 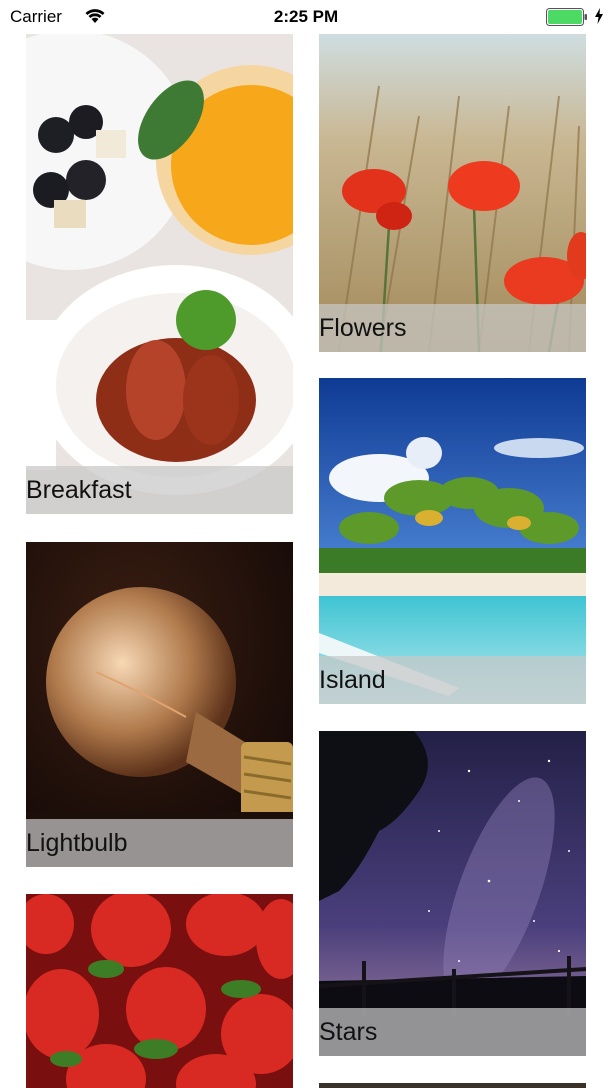 What do you see at coordinates (77, 843) in the screenshot?
I see `caption-lightbulb: Lightbulb` at bounding box center [77, 843].